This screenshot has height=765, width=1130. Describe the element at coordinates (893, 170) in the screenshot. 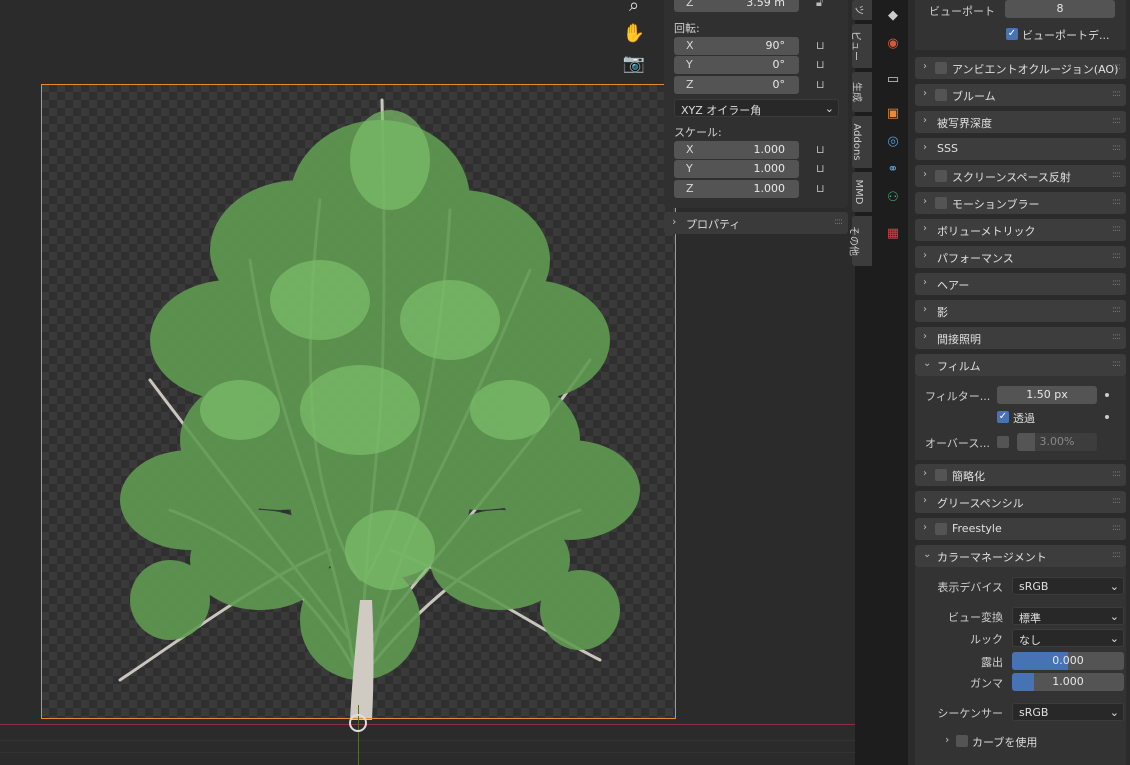

I see `constraint-icon: ⚭` at that location.